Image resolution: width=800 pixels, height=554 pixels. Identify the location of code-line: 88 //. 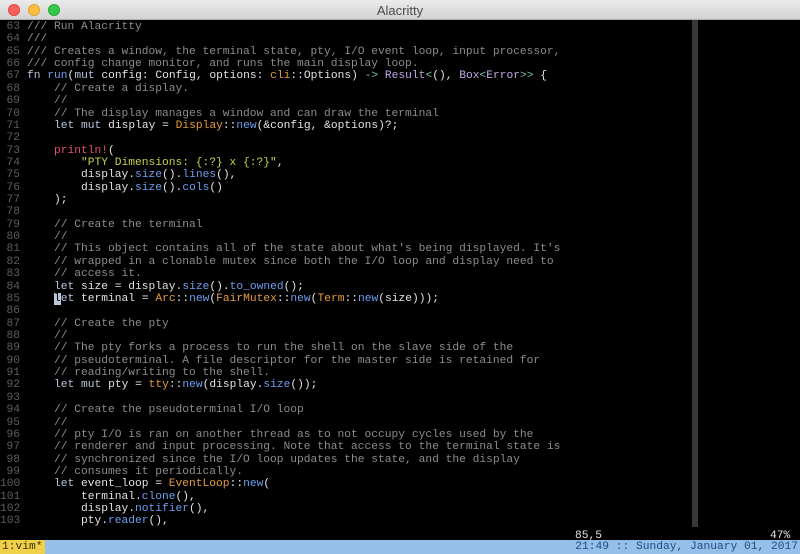
(280, 336).